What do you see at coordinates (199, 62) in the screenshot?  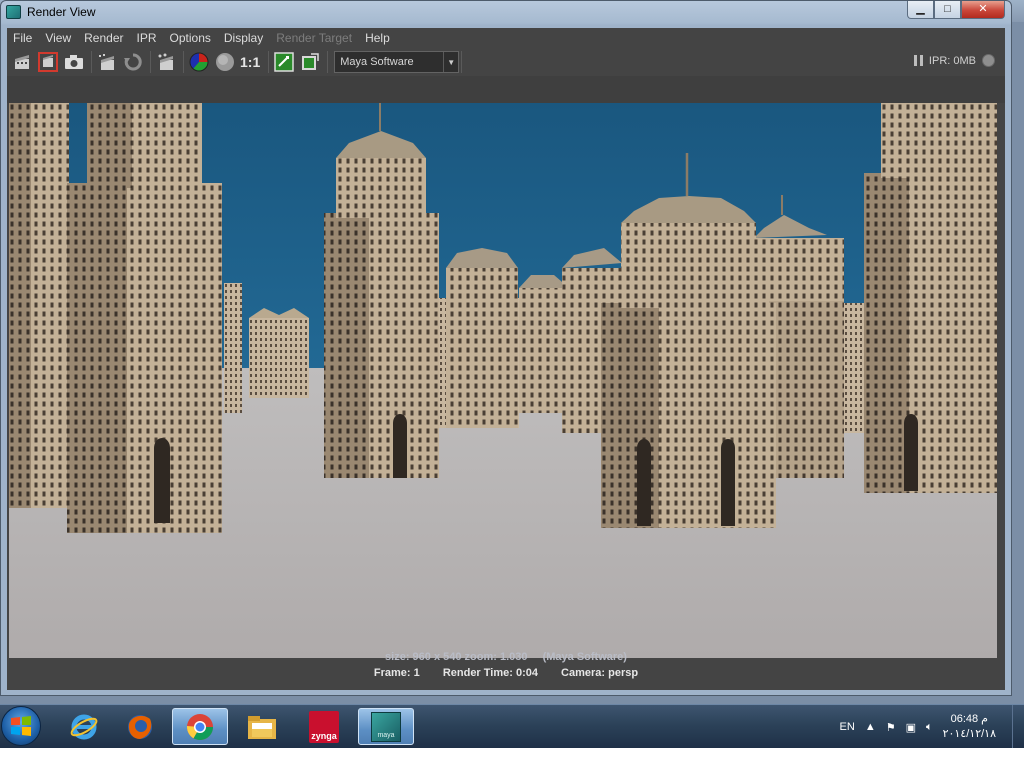 I see `rgb-channels-icon` at bounding box center [199, 62].